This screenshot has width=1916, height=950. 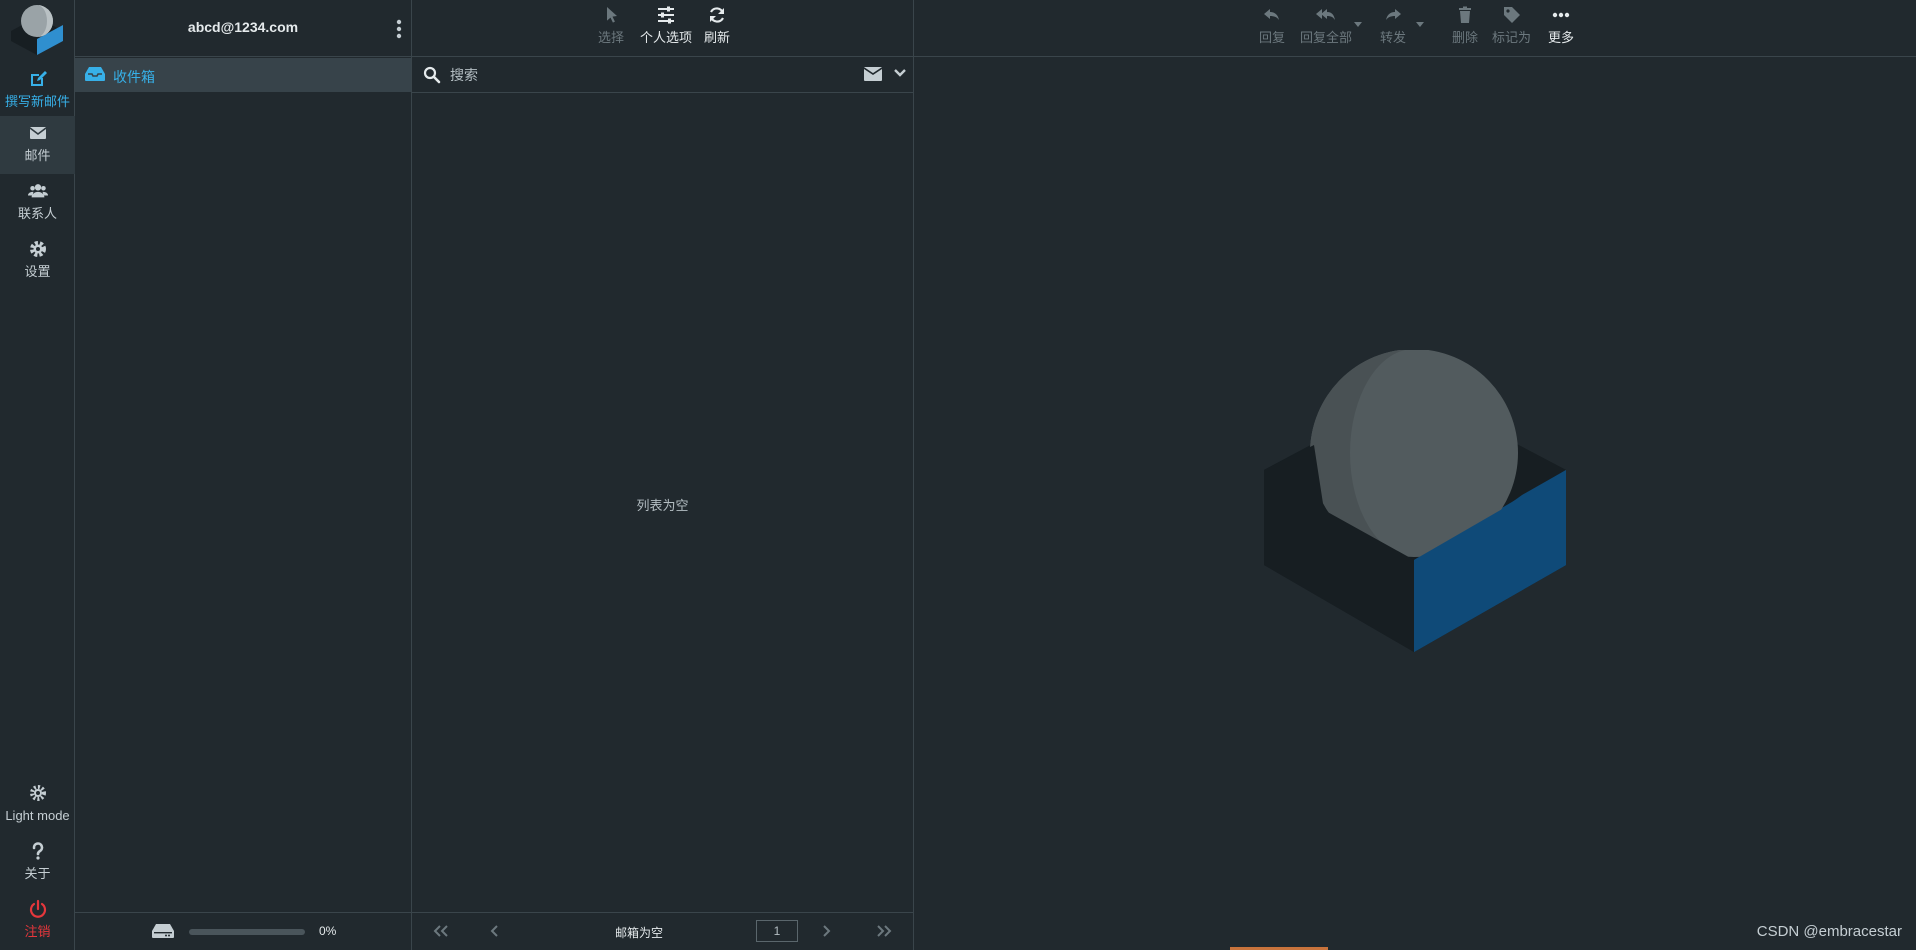 I want to click on roundcube-watermark-logo, so click(x=1415, y=501).